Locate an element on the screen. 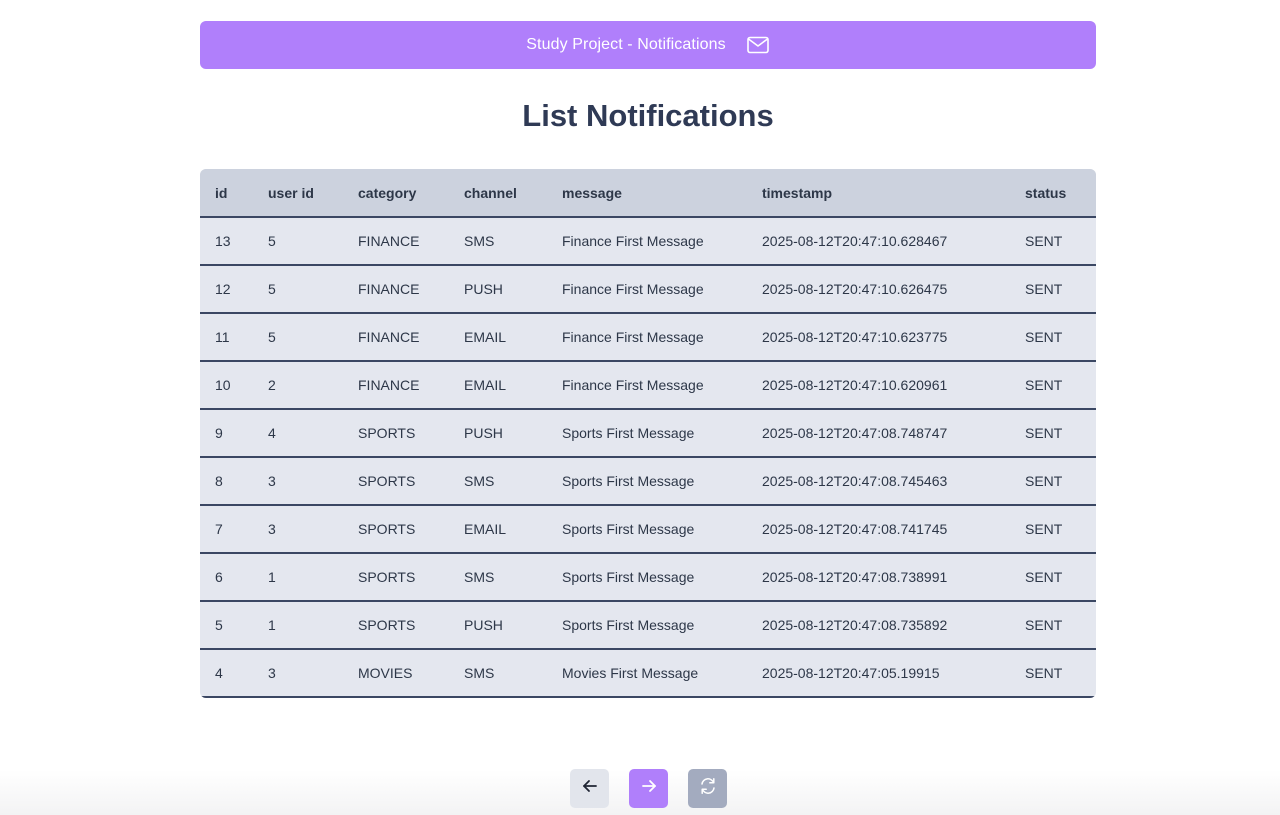 The height and width of the screenshot is (815, 1280). cell-timestamp: 2025-08-12T20:47:05.19915 is located at coordinates (851, 673).